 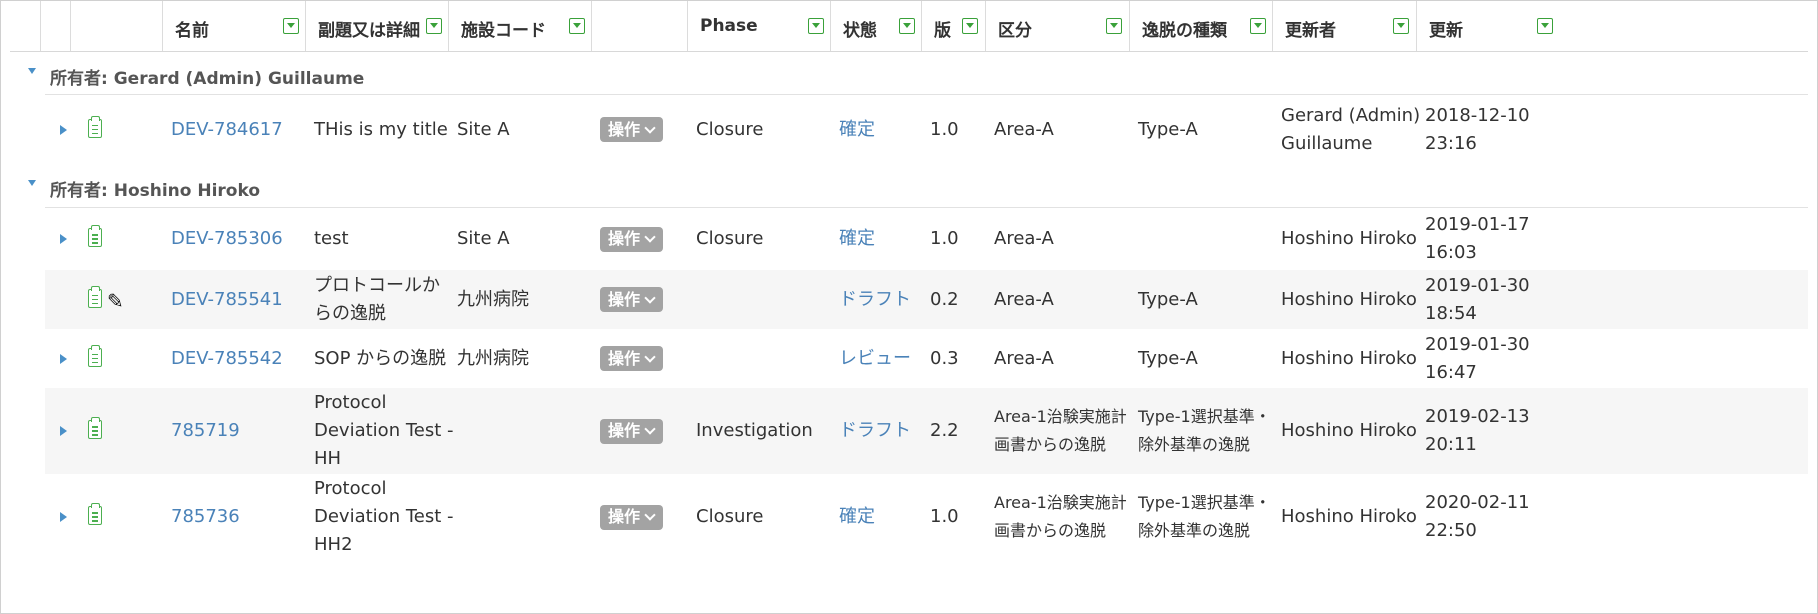 I want to click on filter-site-code-icon, so click(x=577, y=26).